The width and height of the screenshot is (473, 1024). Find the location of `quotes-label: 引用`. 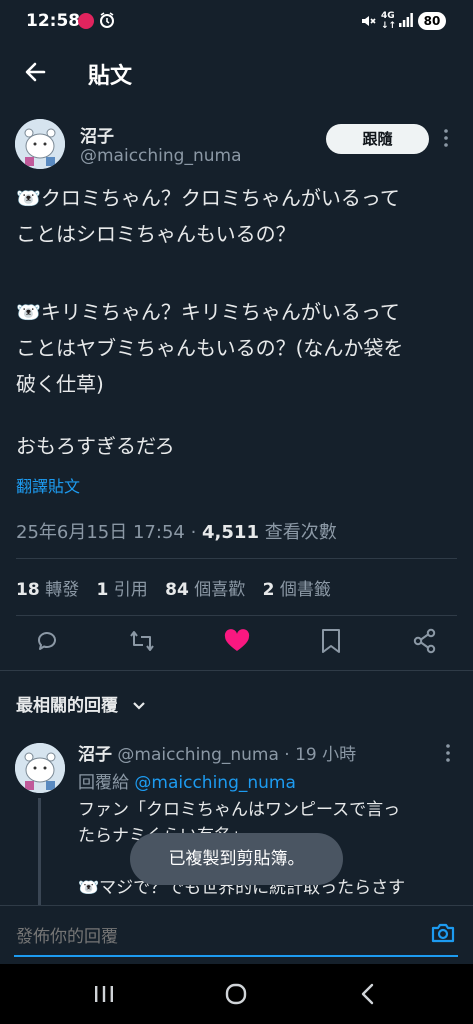

quotes-label: 引用 is located at coordinates (128, 590).